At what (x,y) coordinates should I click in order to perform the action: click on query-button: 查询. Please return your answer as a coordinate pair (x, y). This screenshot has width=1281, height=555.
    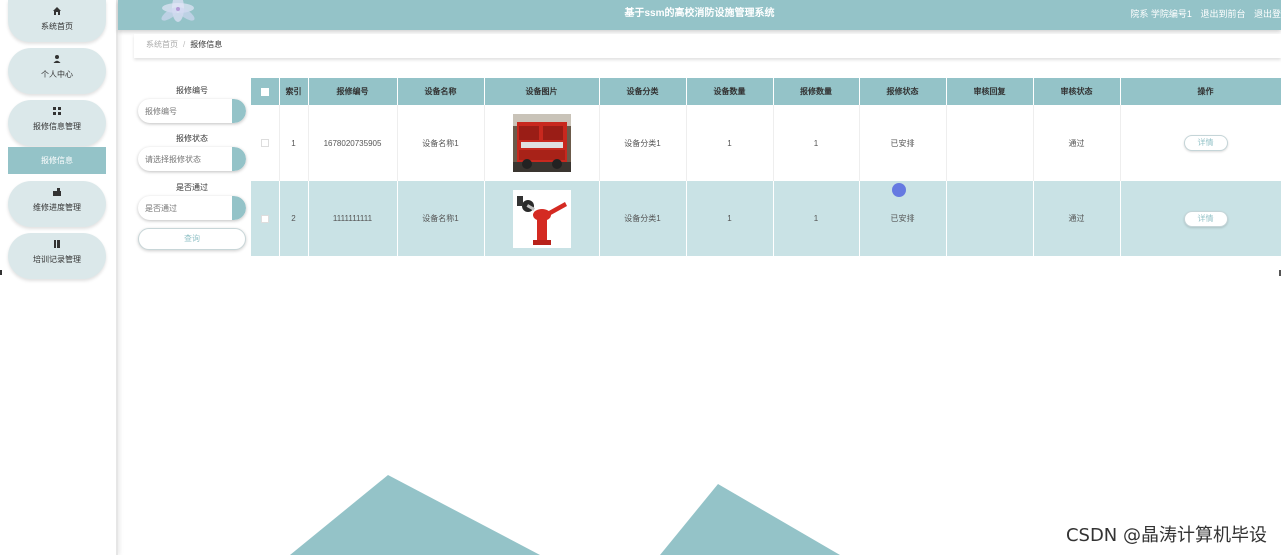
    Looking at the image, I should click on (192, 239).